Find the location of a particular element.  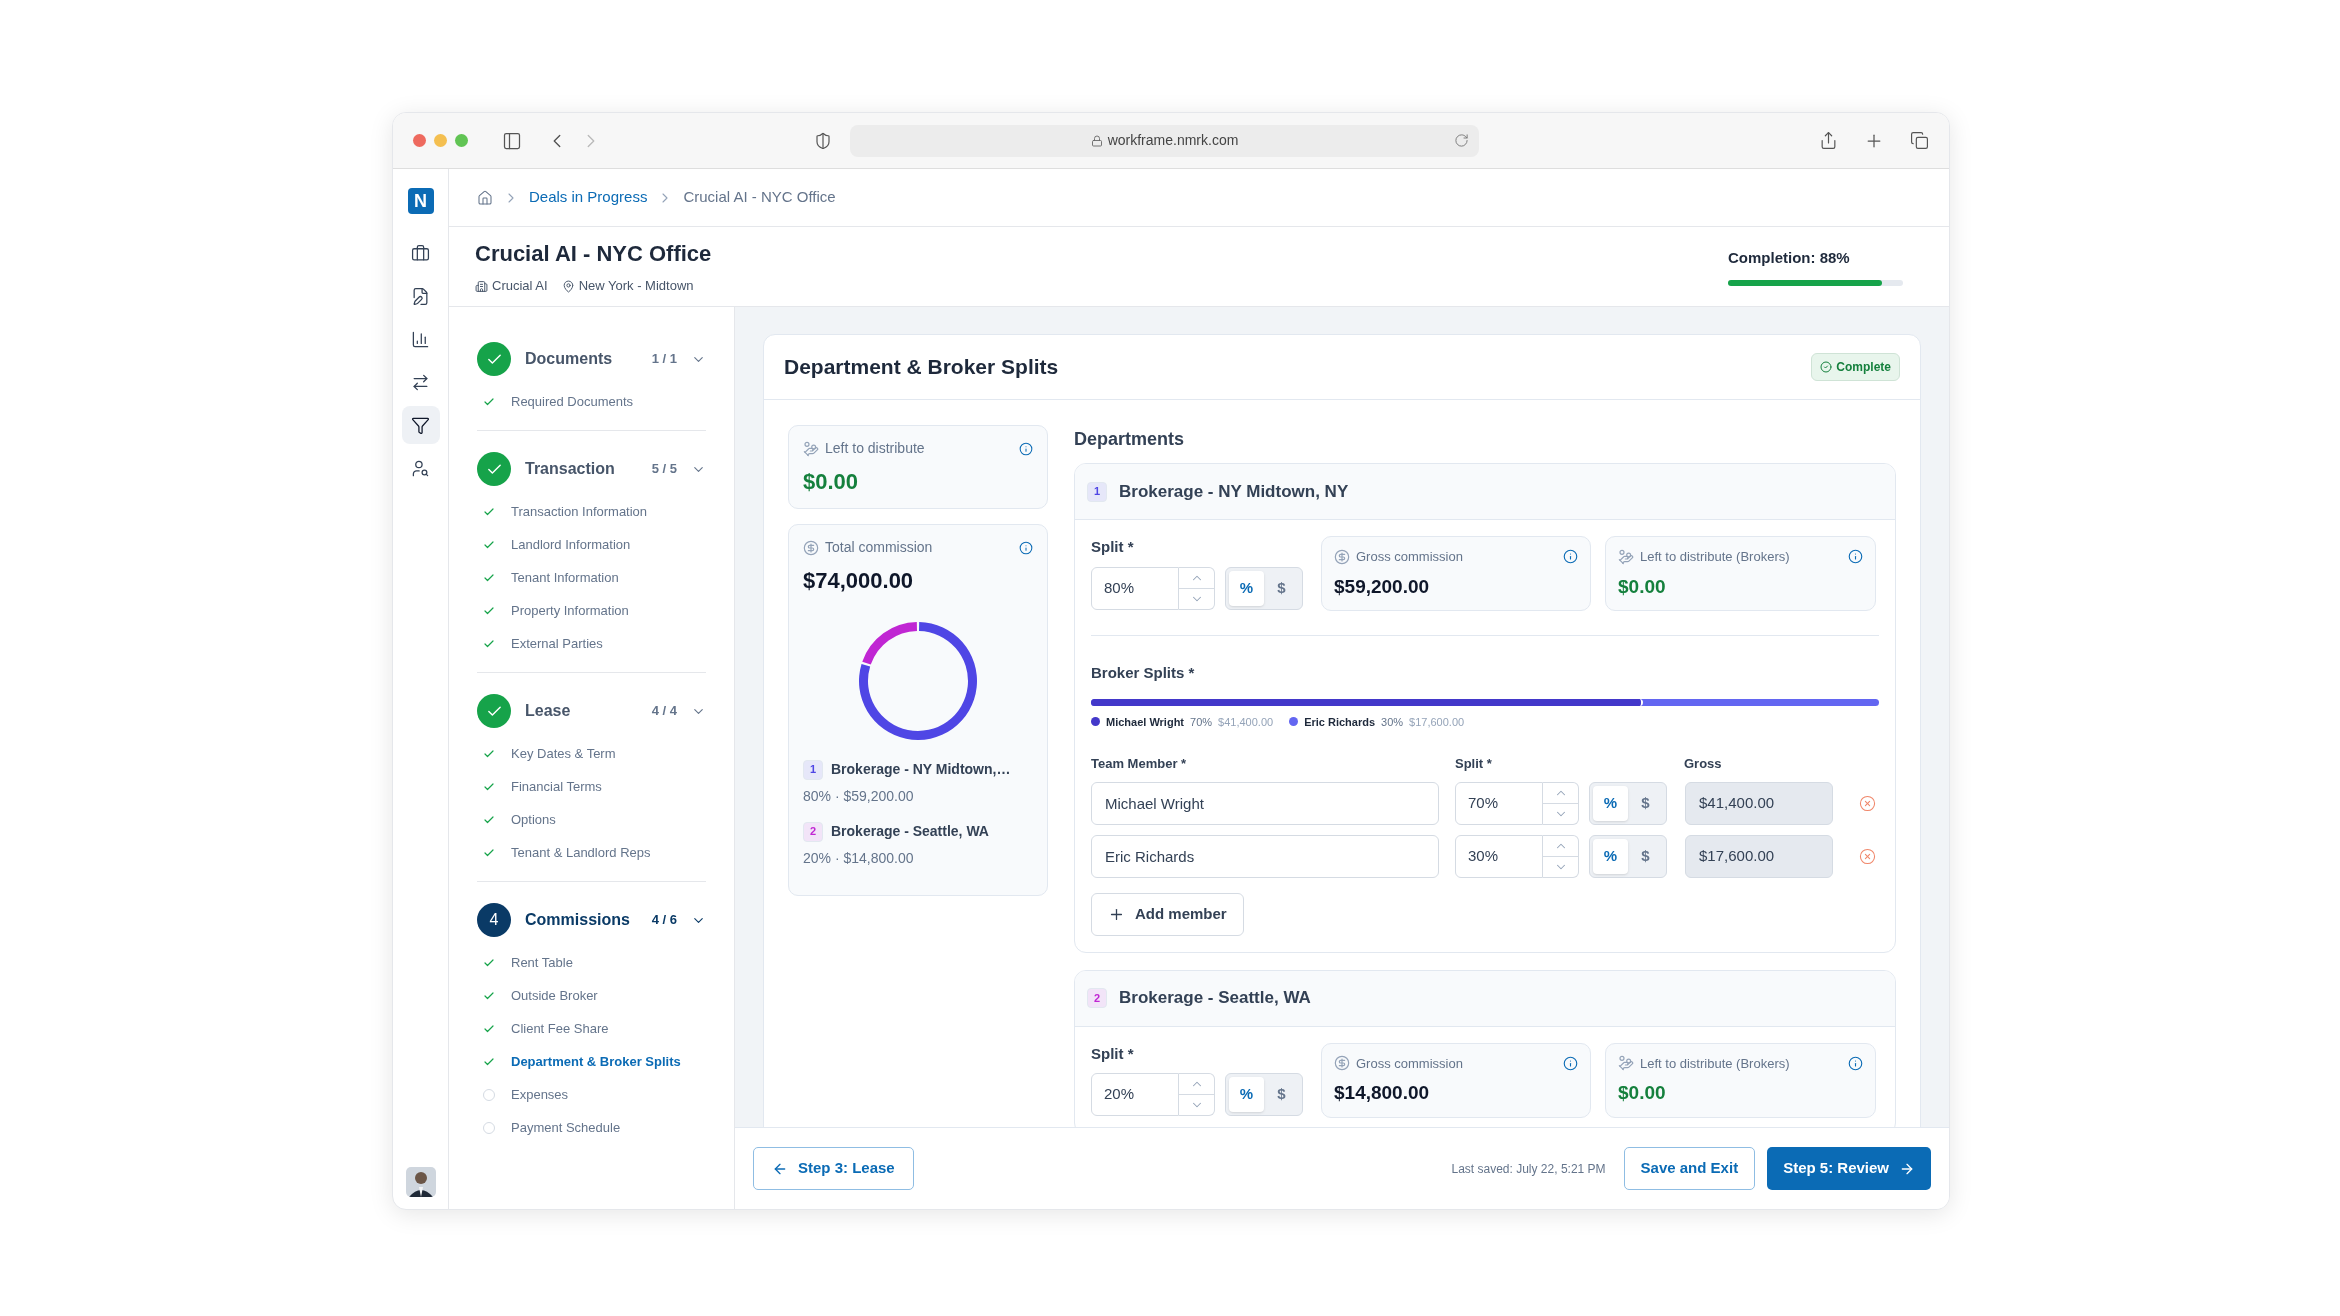

status-badge: Complete is located at coordinates (1855, 367).